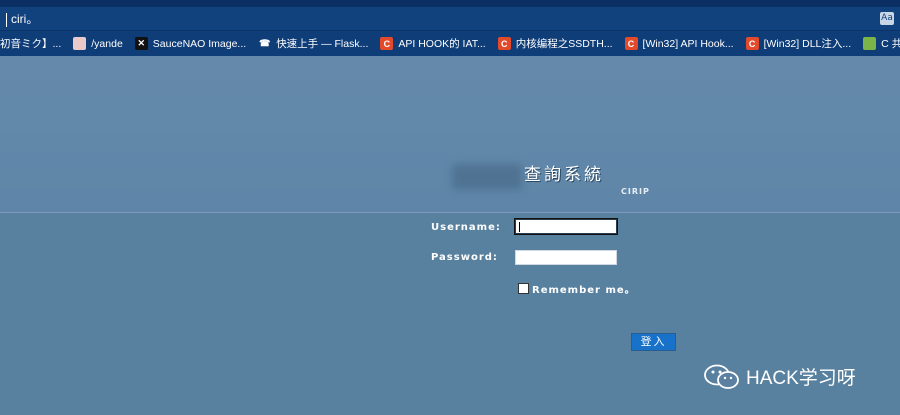  Describe the element at coordinates (450, 3) in the screenshot. I see `browser-titlebar` at that location.